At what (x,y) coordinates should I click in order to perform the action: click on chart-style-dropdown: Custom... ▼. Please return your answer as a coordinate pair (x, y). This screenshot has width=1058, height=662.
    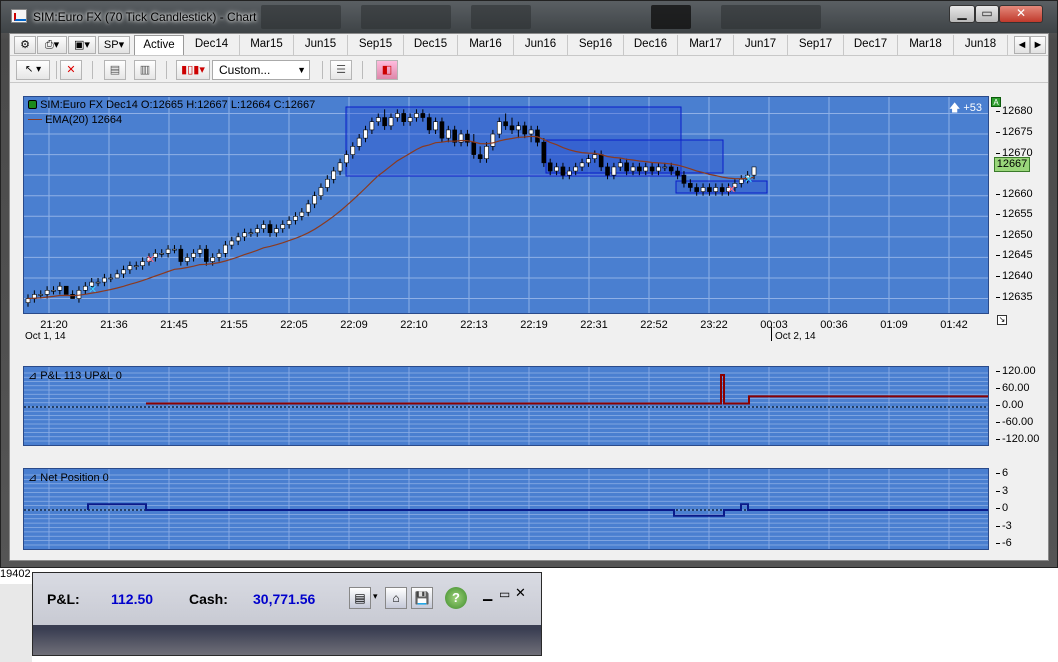
    Looking at the image, I should click on (261, 70).